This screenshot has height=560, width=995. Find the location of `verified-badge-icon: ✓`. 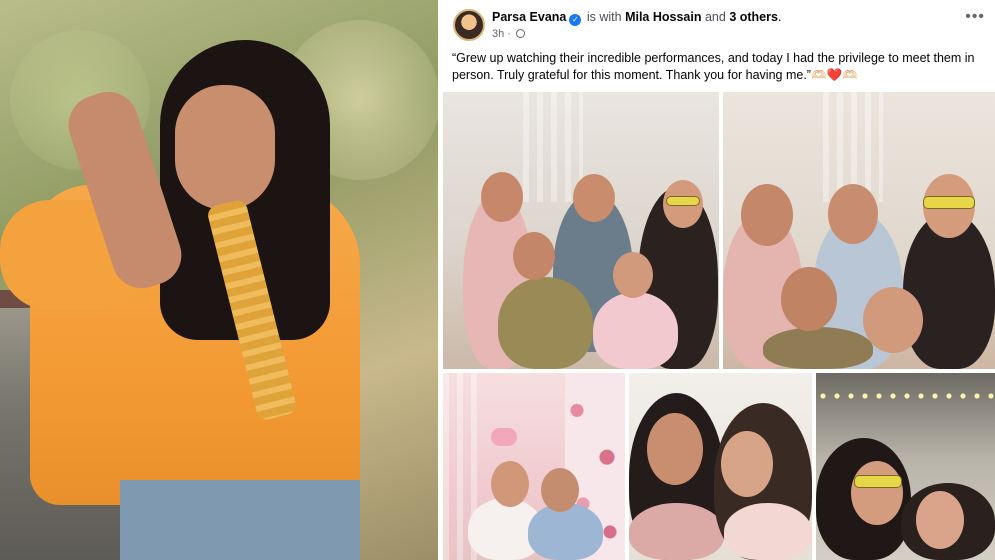

verified-badge-icon: ✓ is located at coordinates (575, 20).